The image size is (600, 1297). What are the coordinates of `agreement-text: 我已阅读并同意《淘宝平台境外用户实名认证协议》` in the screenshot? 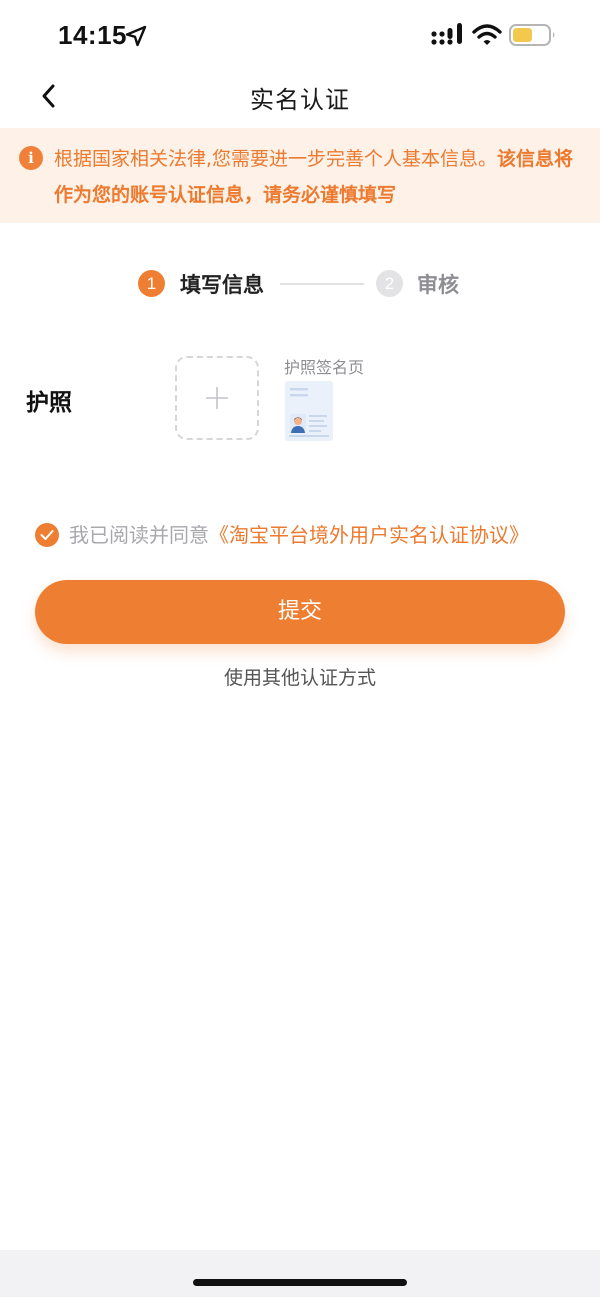 It's located at (299, 533).